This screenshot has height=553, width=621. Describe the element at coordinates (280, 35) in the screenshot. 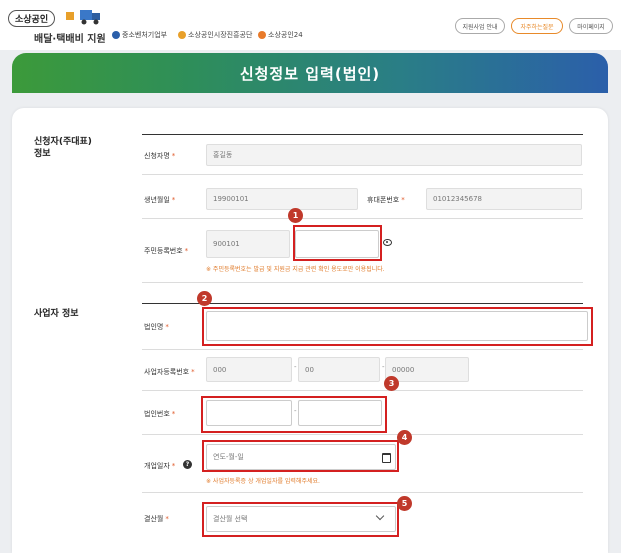

I see `org-sbiz24: 소상공인24` at that location.